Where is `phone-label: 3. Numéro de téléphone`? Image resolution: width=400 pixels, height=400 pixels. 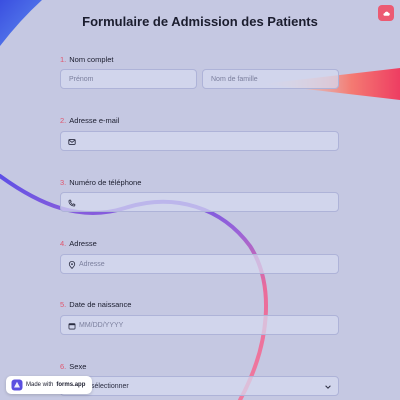 phone-label: 3. Numéro de téléphone is located at coordinates (101, 182).